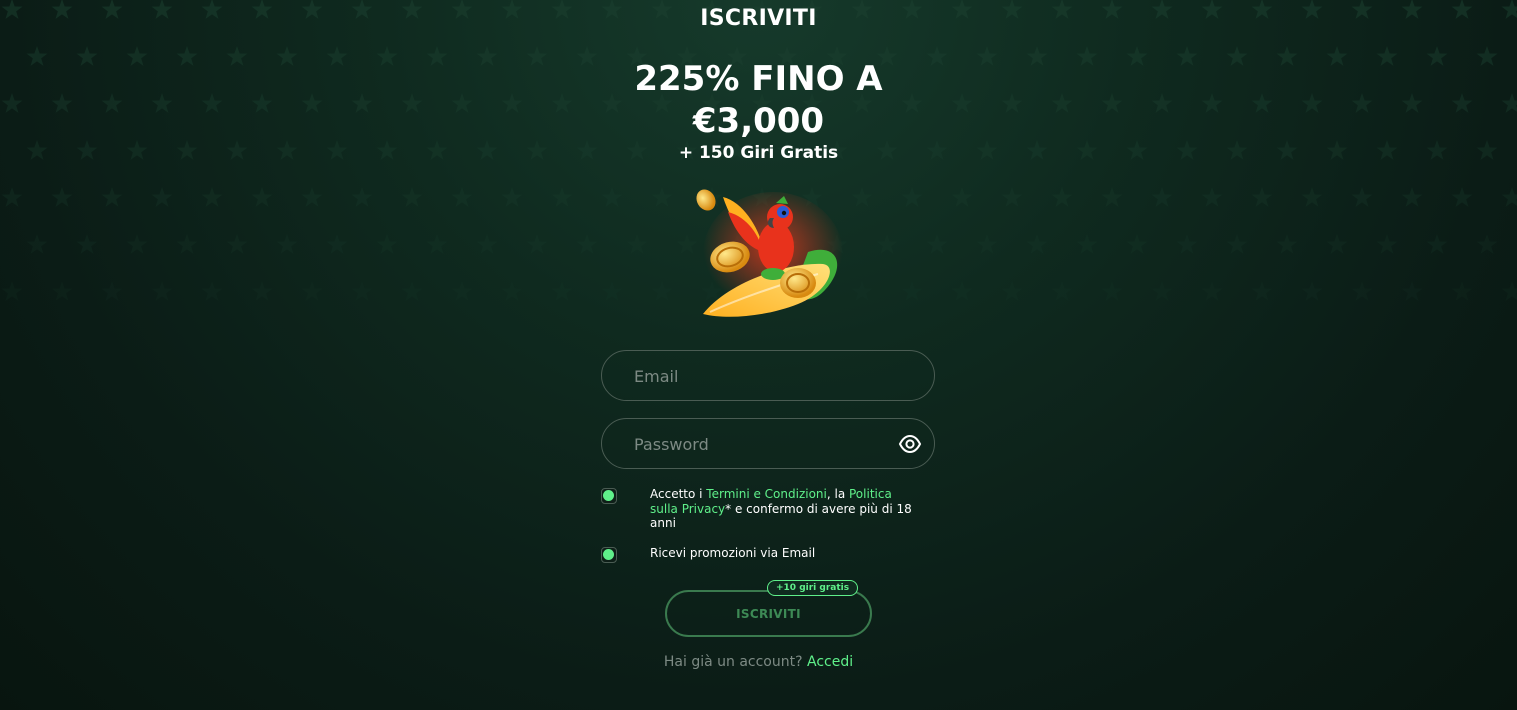  What do you see at coordinates (754, 376) in the screenshot?
I see `email-input` at bounding box center [754, 376].